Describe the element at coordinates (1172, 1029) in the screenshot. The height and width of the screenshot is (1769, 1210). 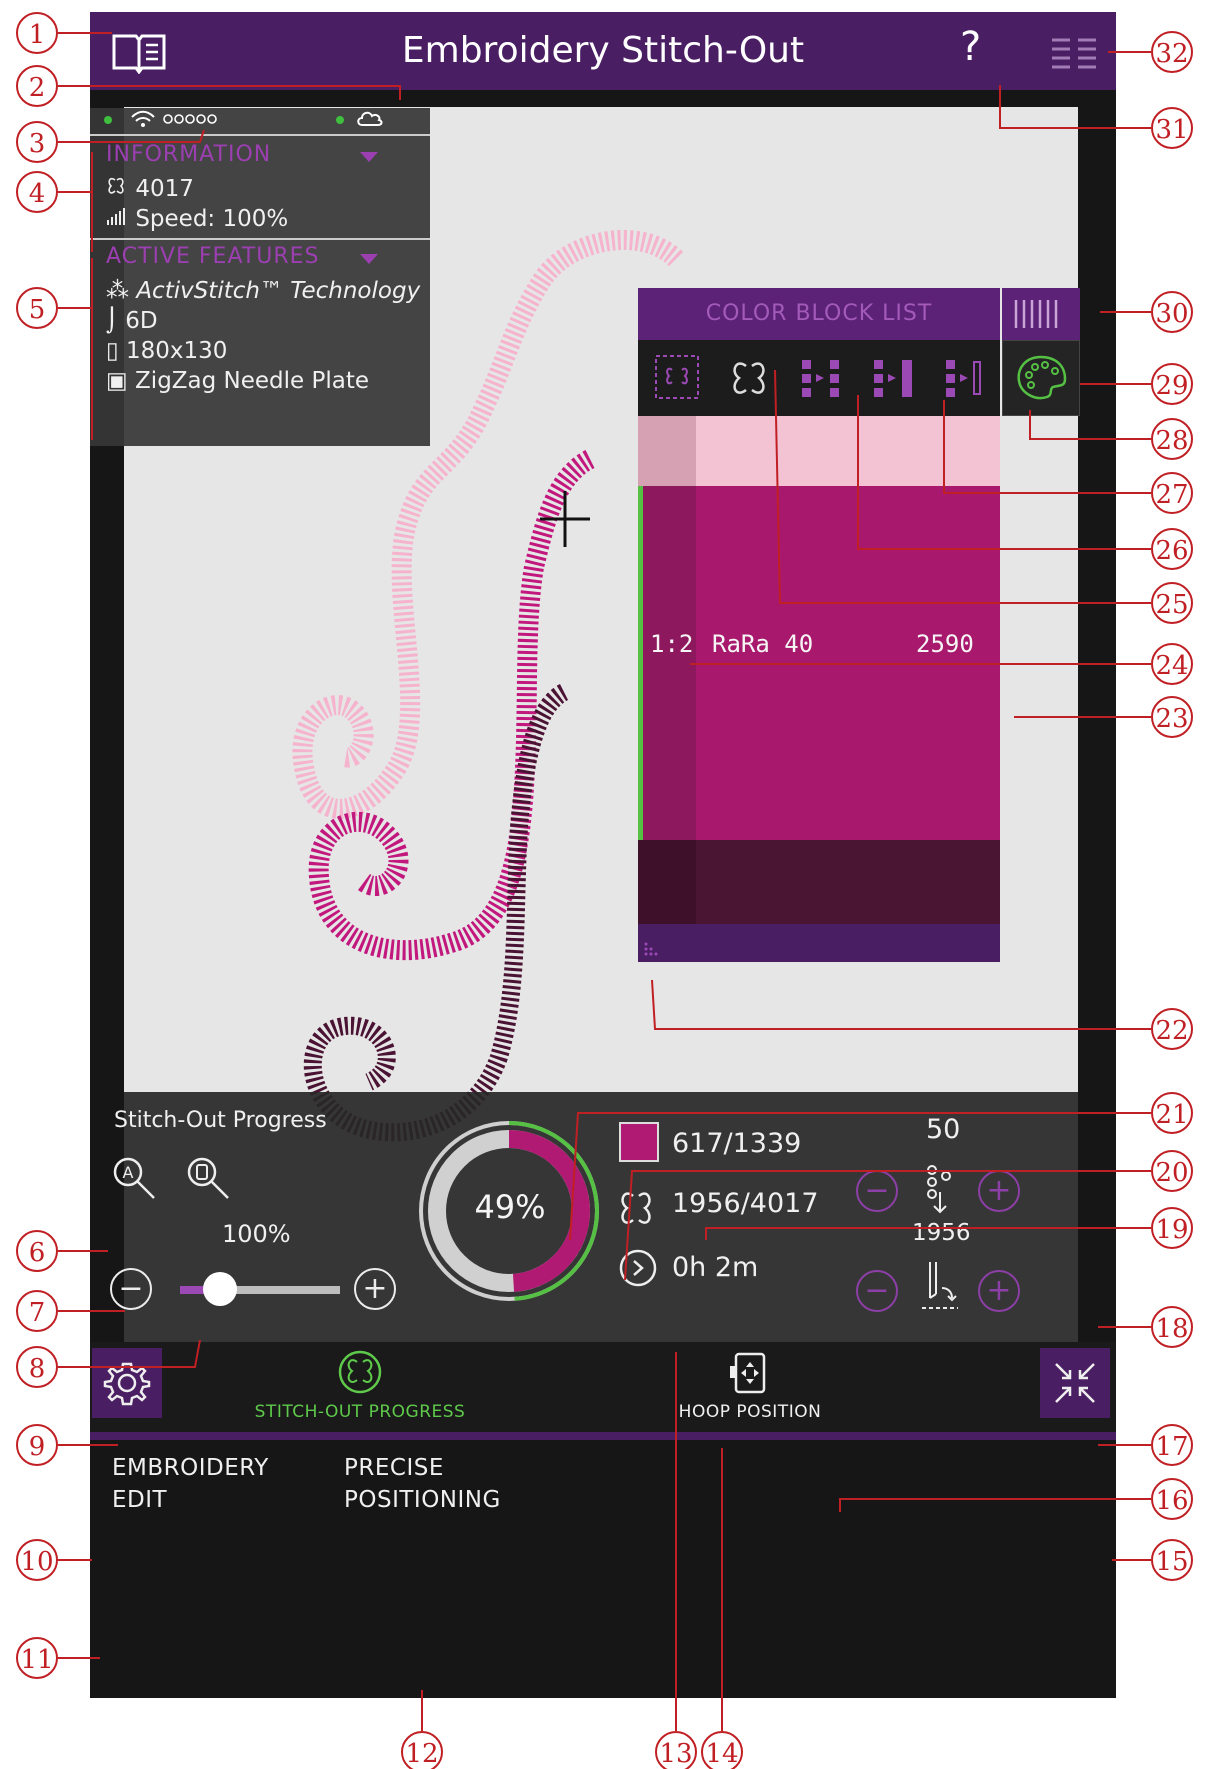
I see `callout-22: 22` at that location.